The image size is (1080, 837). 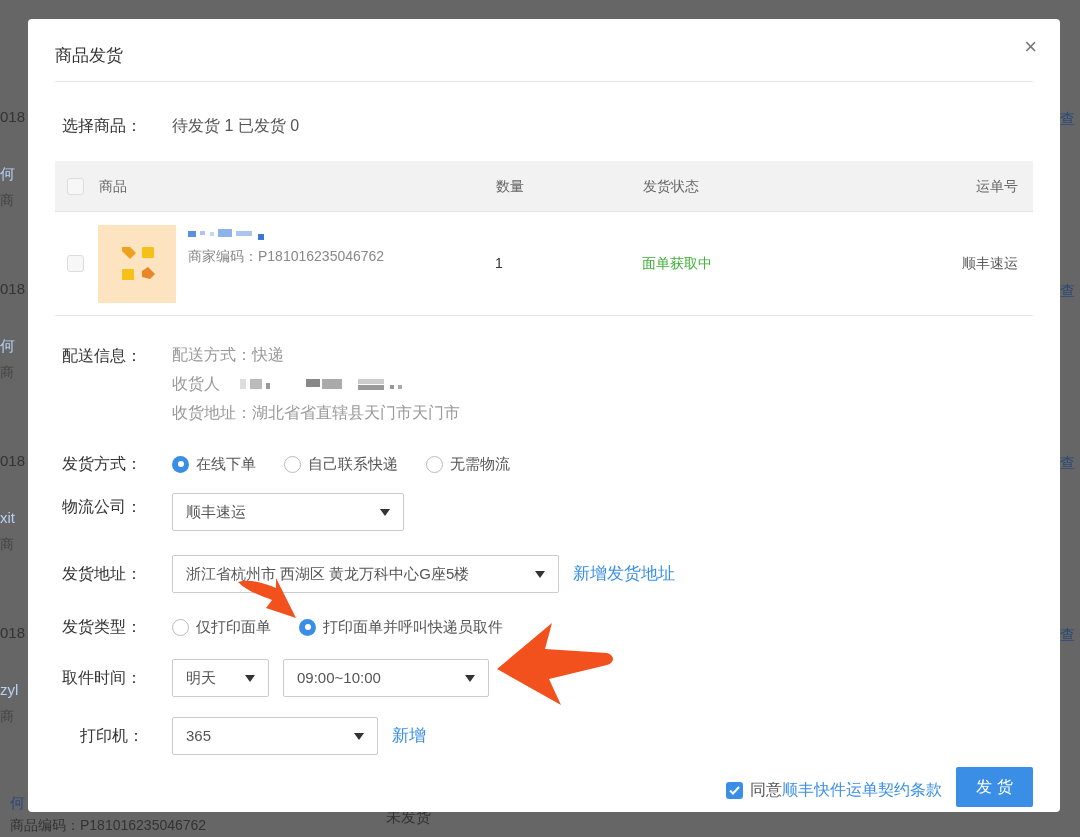 What do you see at coordinates (997, 186) in the screenshot?
I see `column-header: 运单号` at bounding box center [997, 186].